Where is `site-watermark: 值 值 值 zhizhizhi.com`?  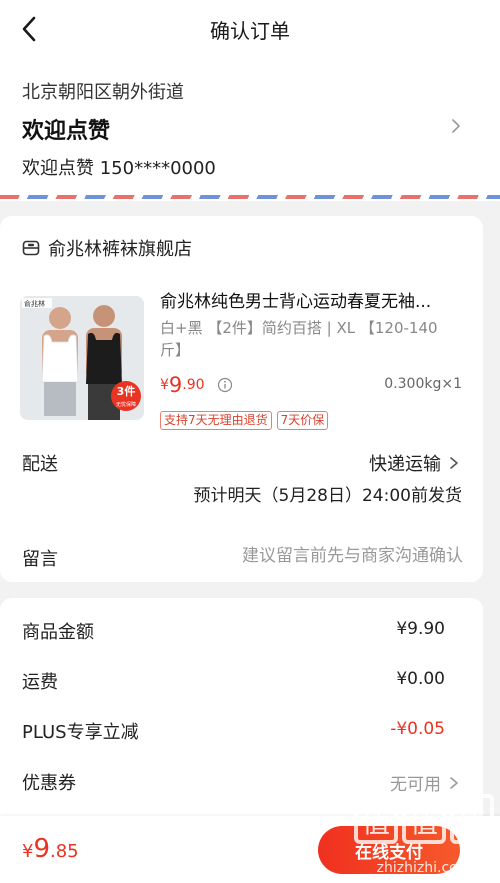 site-watermark: 值 值 值 zhizhizhi.com is located at coordinates (424, 835).